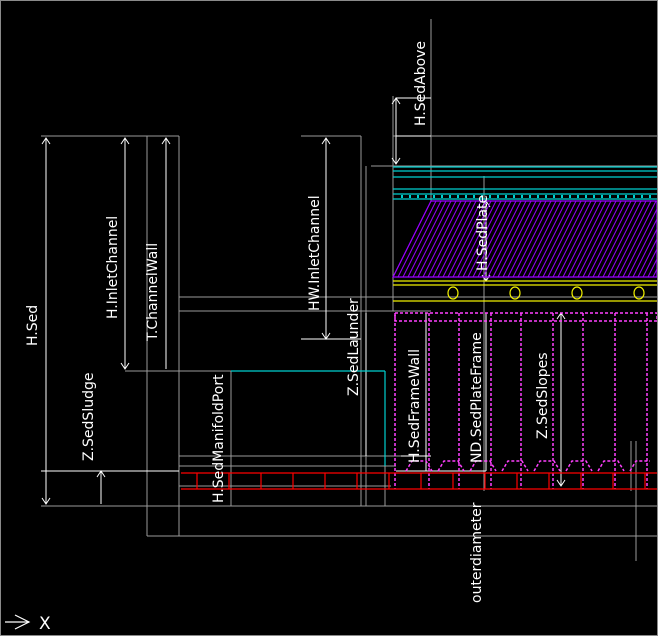 The height and width of the screenshot is (636, 658). What do you see at coordinates (45, 624) in the screenshot?
I see `ucs-x-label: X` at bounding box center [45, 624].